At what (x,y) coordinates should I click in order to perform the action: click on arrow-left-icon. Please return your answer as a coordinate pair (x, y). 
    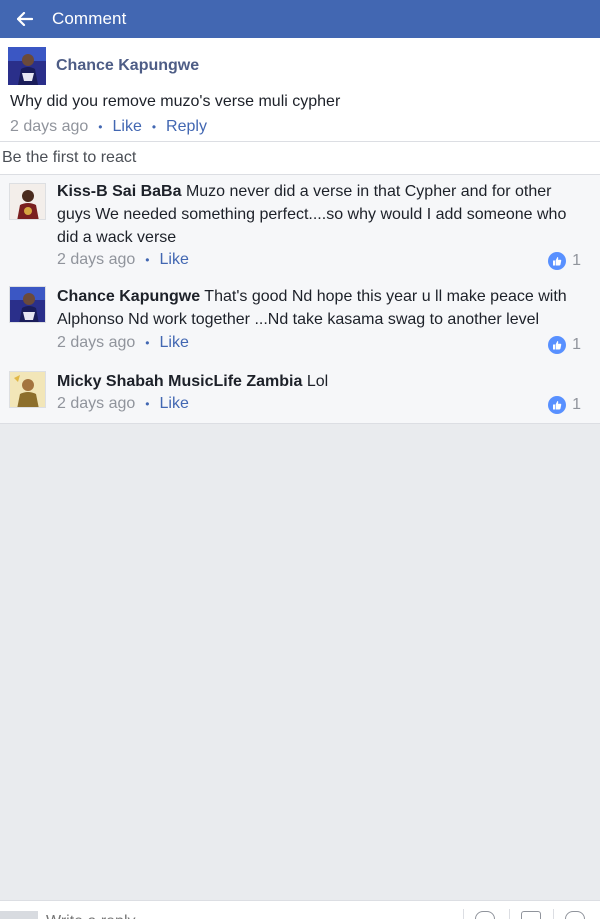
    Looking at the image, I should click on (25, 19).